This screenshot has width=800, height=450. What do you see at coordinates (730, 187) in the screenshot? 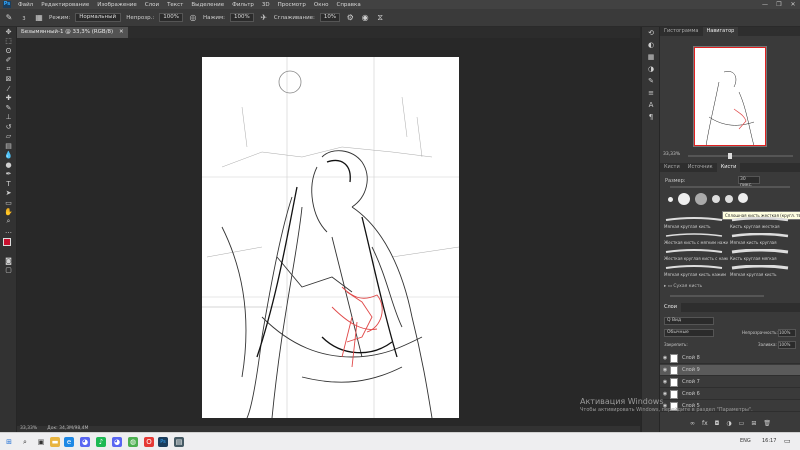
I see `brush-size-slider` at bounding box center [730, 187].